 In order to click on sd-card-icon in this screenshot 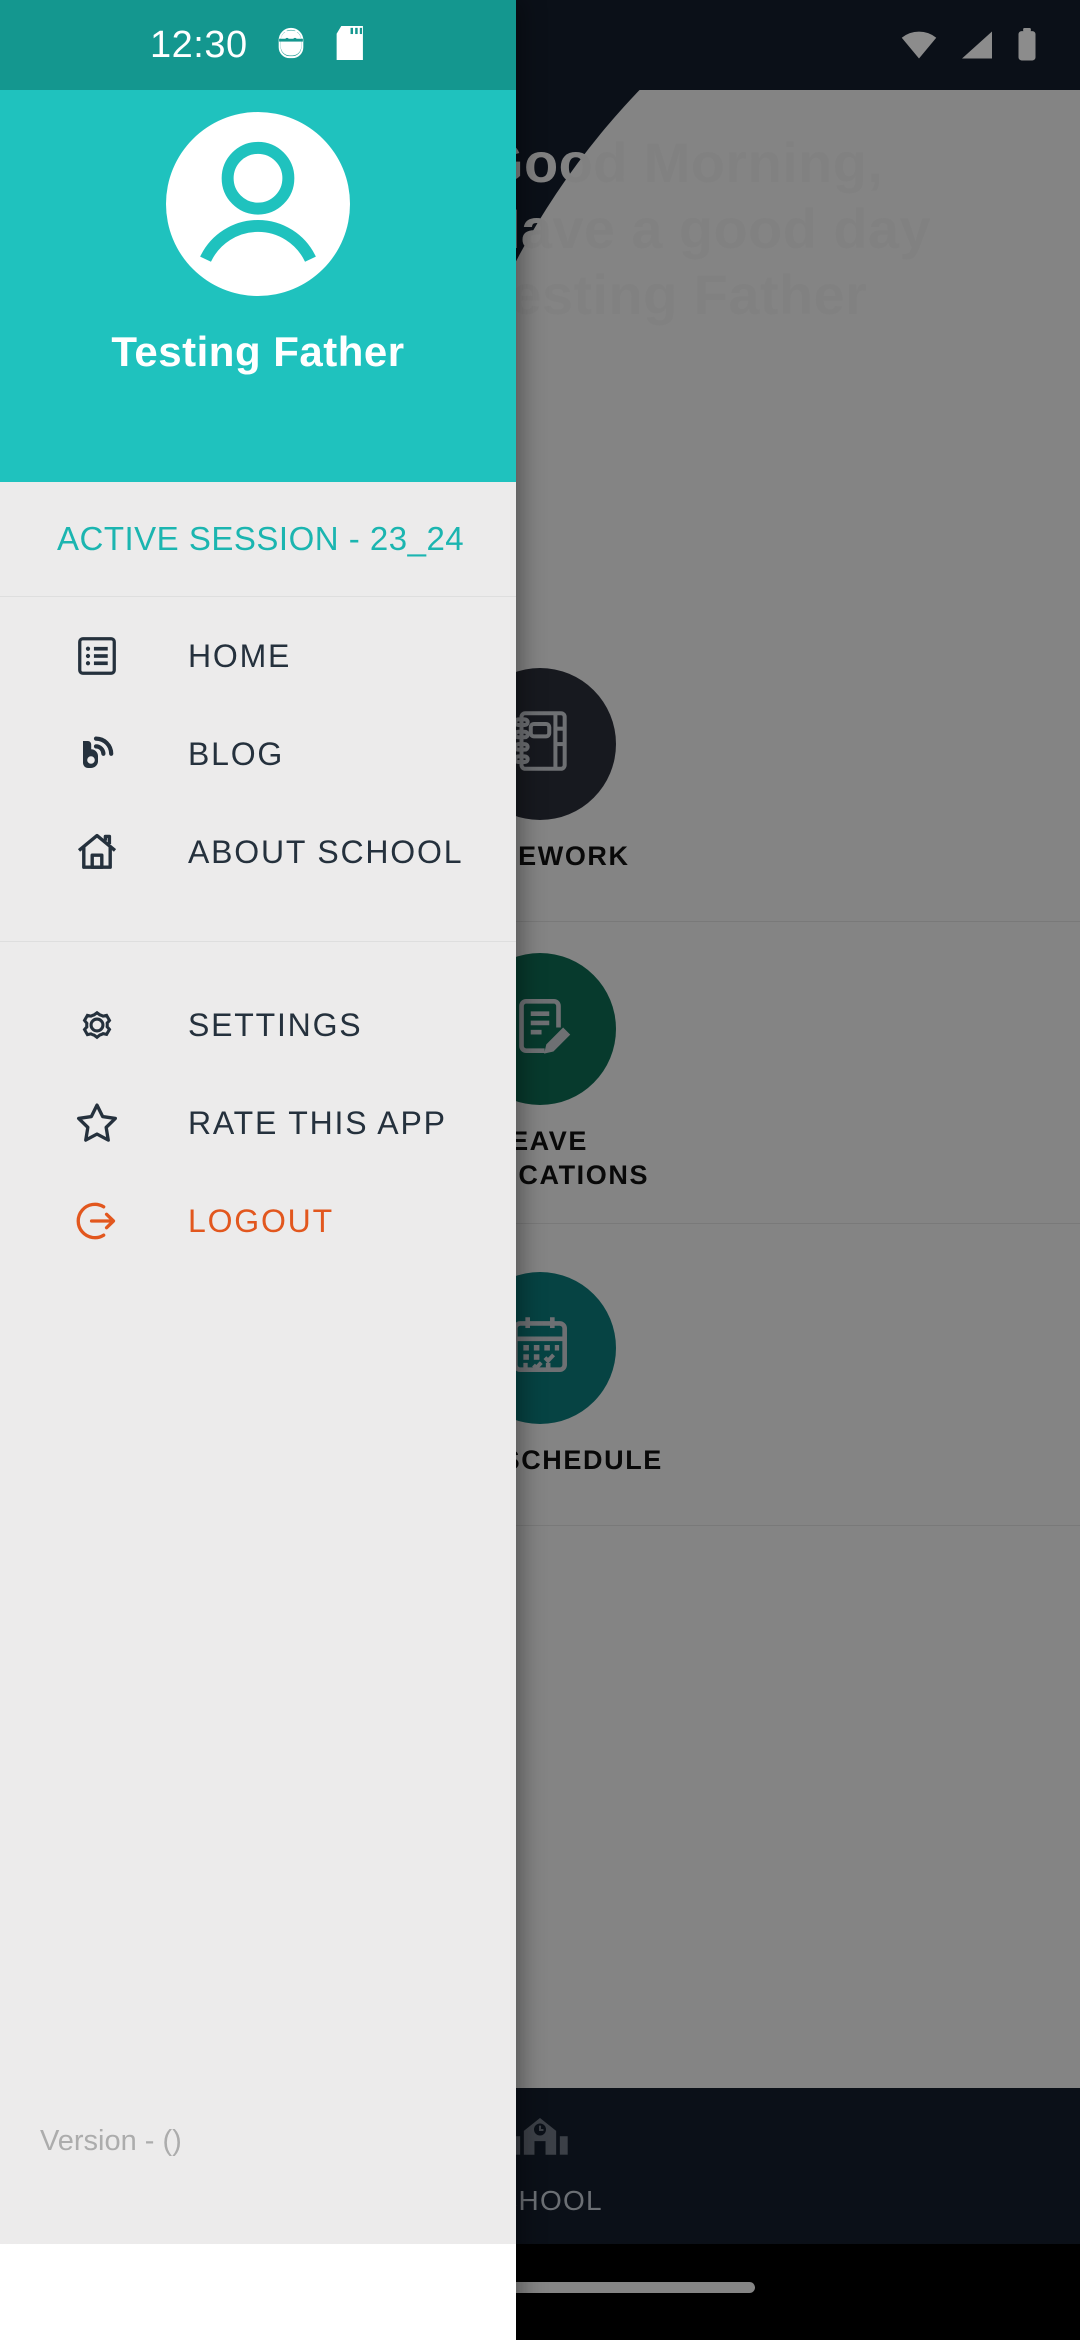, I will do `click(349, 45)`.